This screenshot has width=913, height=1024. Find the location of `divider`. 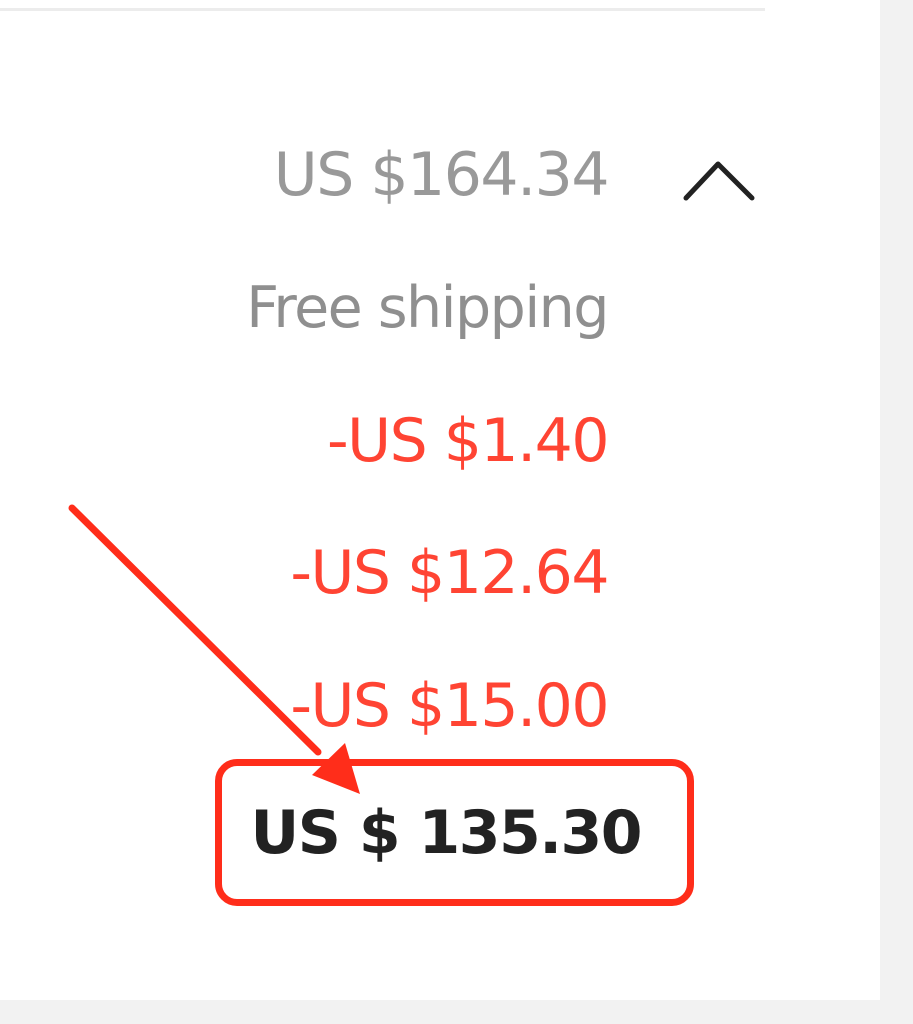

divider is located at coordinates (382, 9).